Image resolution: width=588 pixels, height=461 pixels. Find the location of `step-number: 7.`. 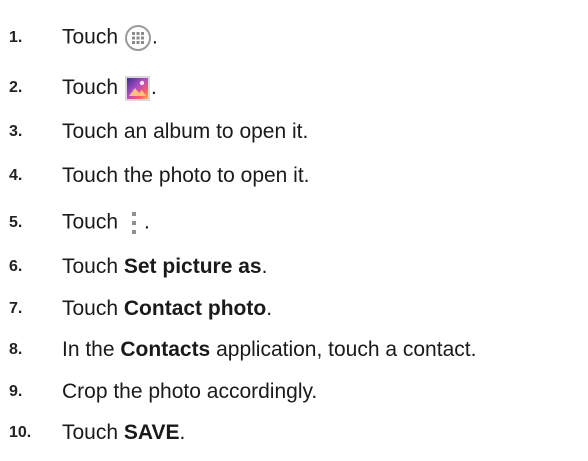

step-number: 7. is located at coordinates (16, 308).